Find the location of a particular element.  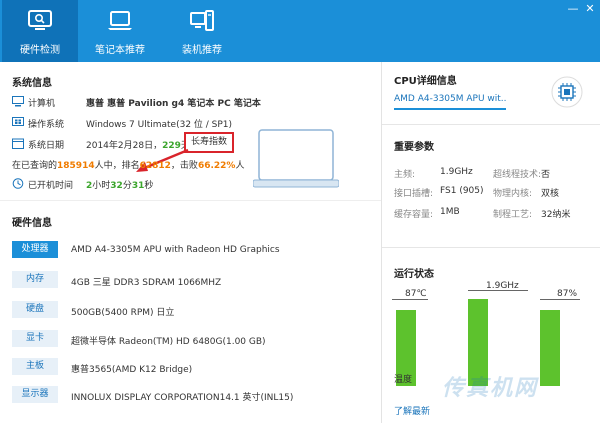

gauge-usage is located at coordinates (550, 342).